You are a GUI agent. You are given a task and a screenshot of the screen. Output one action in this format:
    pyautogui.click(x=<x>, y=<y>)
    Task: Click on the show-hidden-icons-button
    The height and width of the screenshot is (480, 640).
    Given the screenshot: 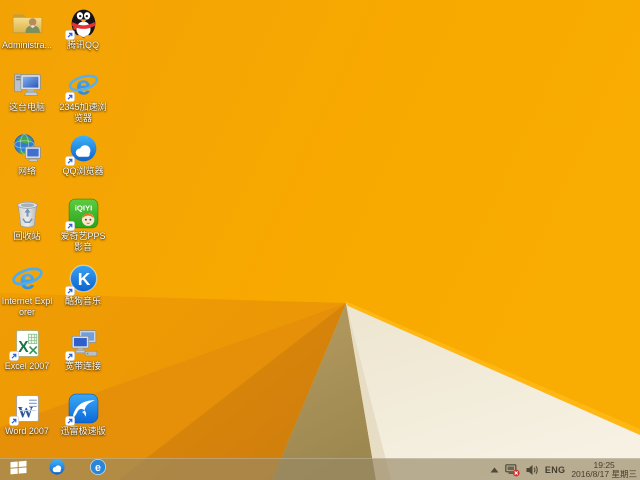 What is the action you would take?
    pyautogui.click(x=494, y=470)
    